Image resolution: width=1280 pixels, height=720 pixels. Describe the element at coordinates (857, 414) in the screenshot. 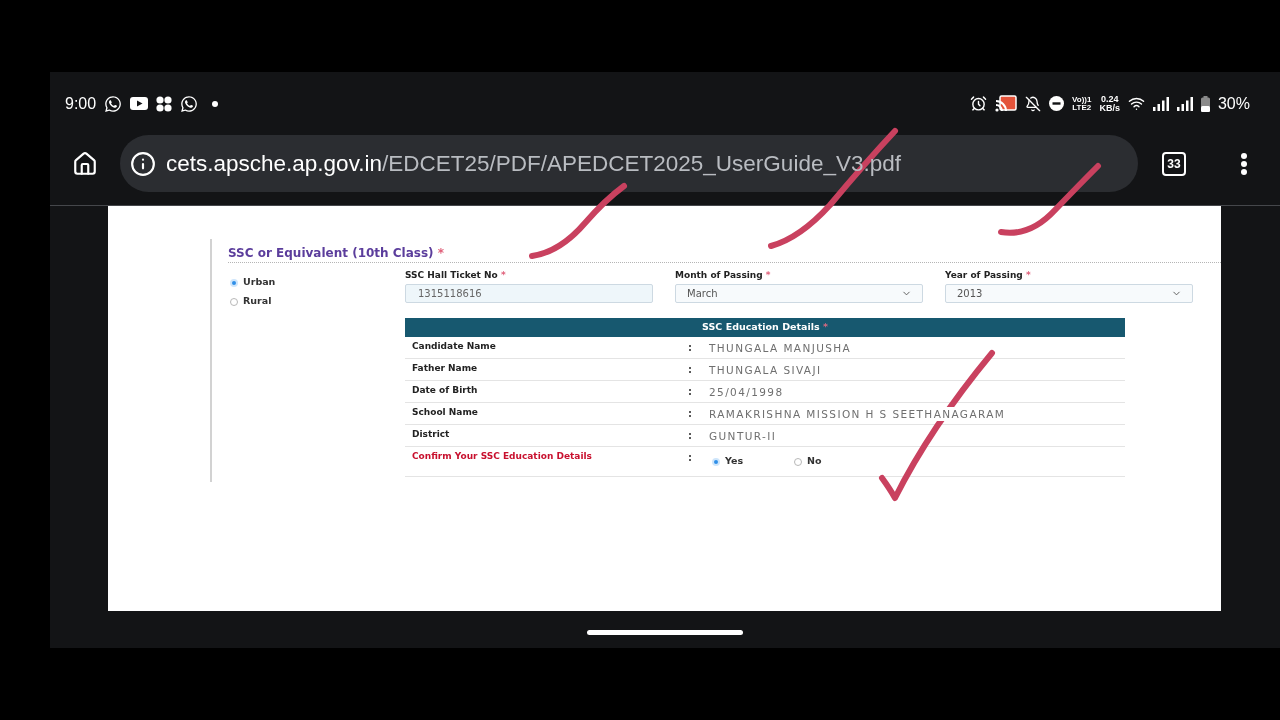

I see `row-value: RAMAKRISHNA MISSION H S SEETHANAGARAM` at that location.